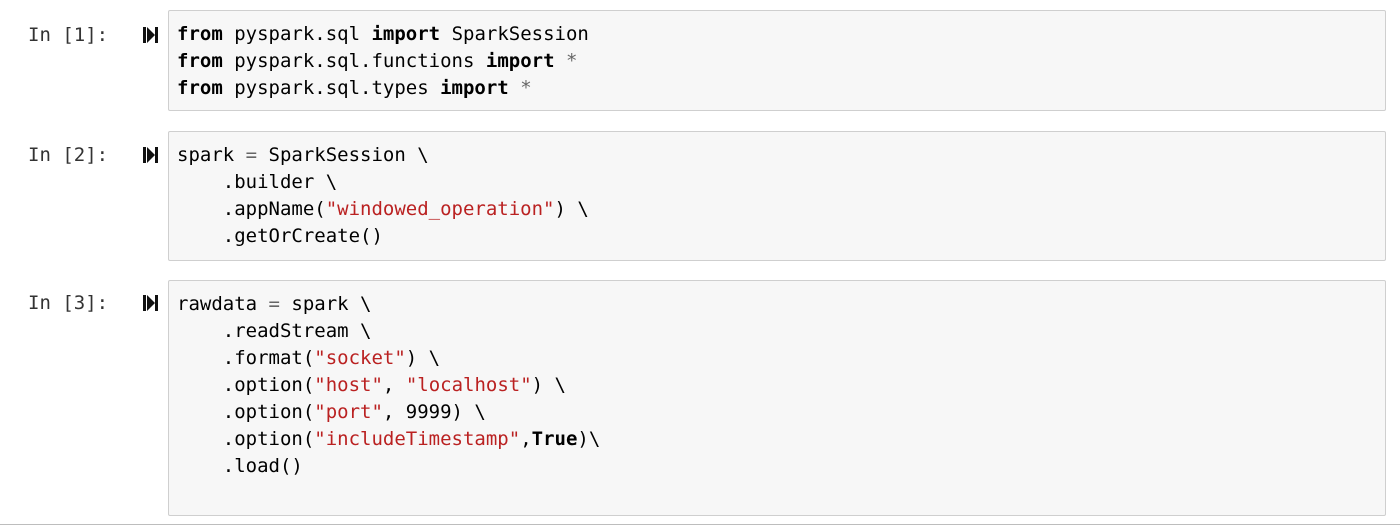  I want to click on code-line: .readStream \, so click(777, 331).